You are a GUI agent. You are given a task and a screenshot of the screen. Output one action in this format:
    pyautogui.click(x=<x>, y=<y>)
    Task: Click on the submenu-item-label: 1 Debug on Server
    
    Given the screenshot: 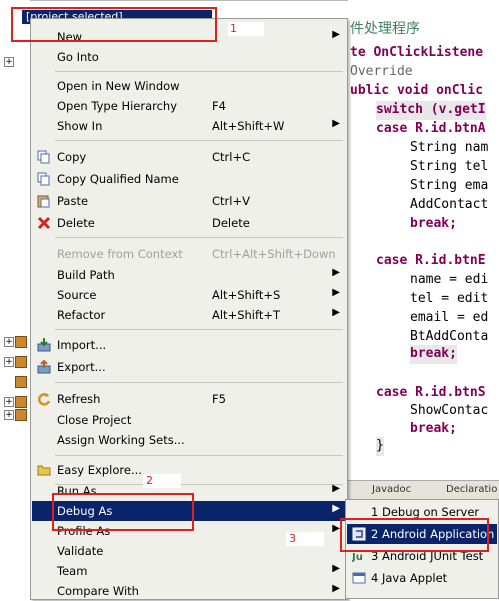 What is the action you would take?
    pyautogui.click(x=425, y=512)
    